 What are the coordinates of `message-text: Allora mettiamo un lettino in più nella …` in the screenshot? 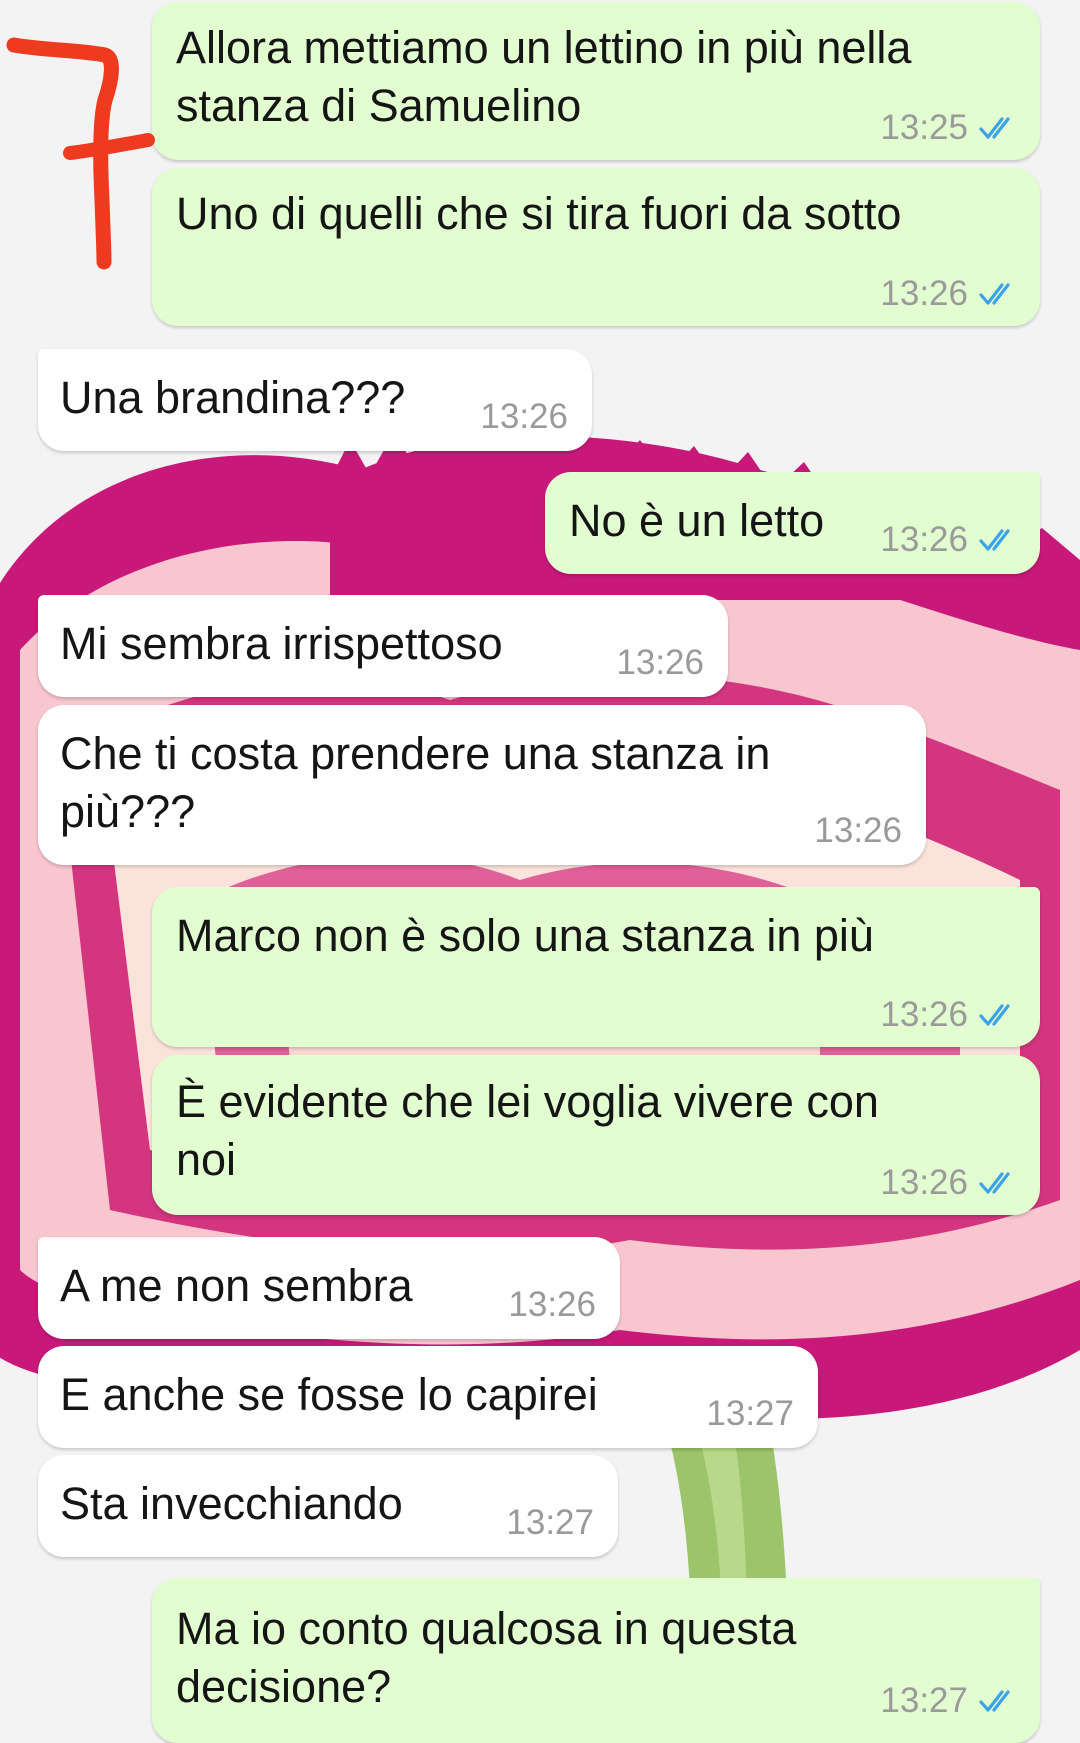 It's located at (544, 76).